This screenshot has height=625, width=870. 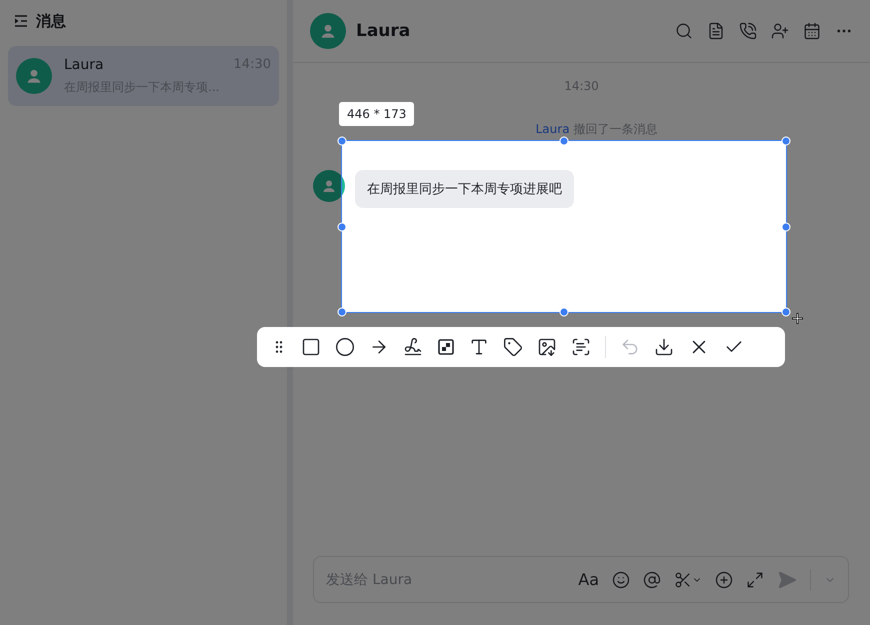 I want to click on time-divider: 14:30, so click(x=581, y=86).